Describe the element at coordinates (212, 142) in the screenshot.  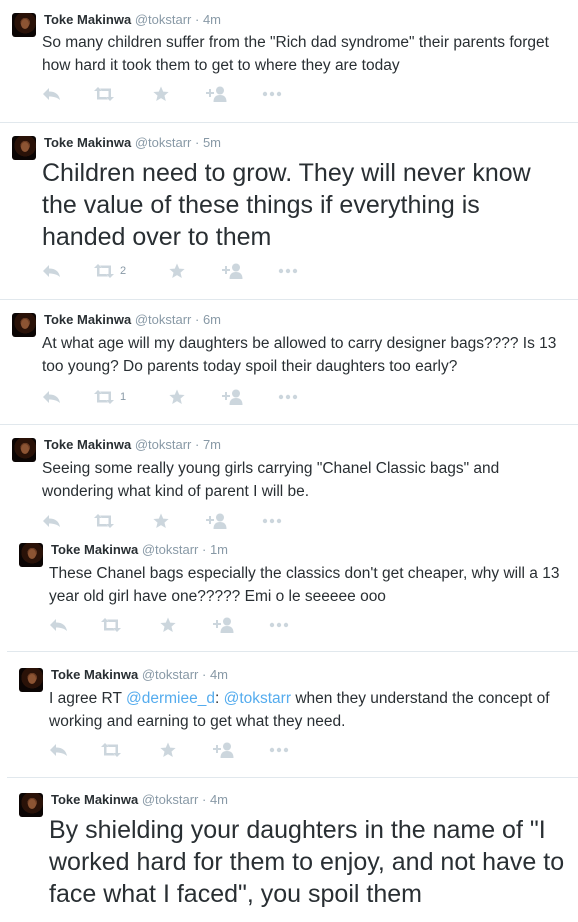
I see `tweet-time: 5m` at that location.